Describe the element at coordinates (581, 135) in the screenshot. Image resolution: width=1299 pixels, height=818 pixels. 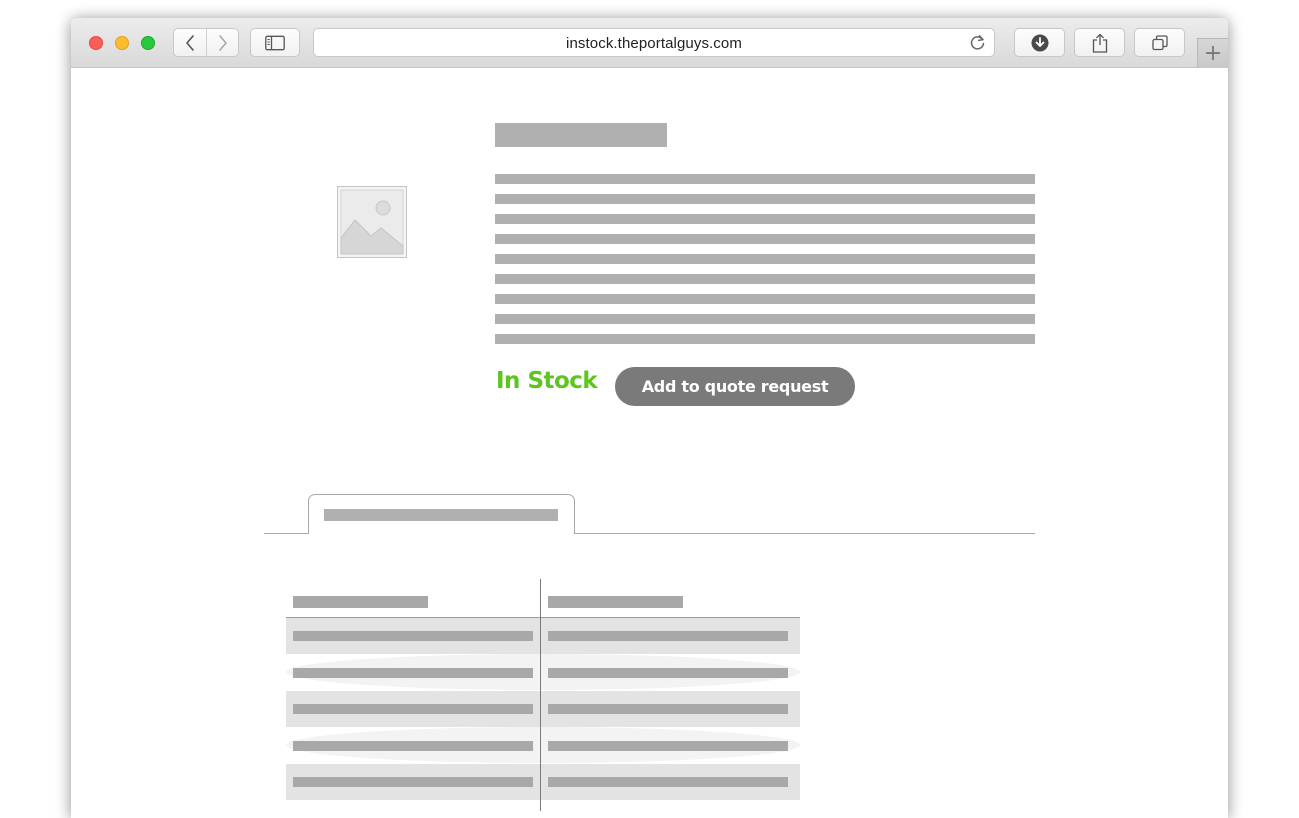
I see `product-title-placeholder` at that location.